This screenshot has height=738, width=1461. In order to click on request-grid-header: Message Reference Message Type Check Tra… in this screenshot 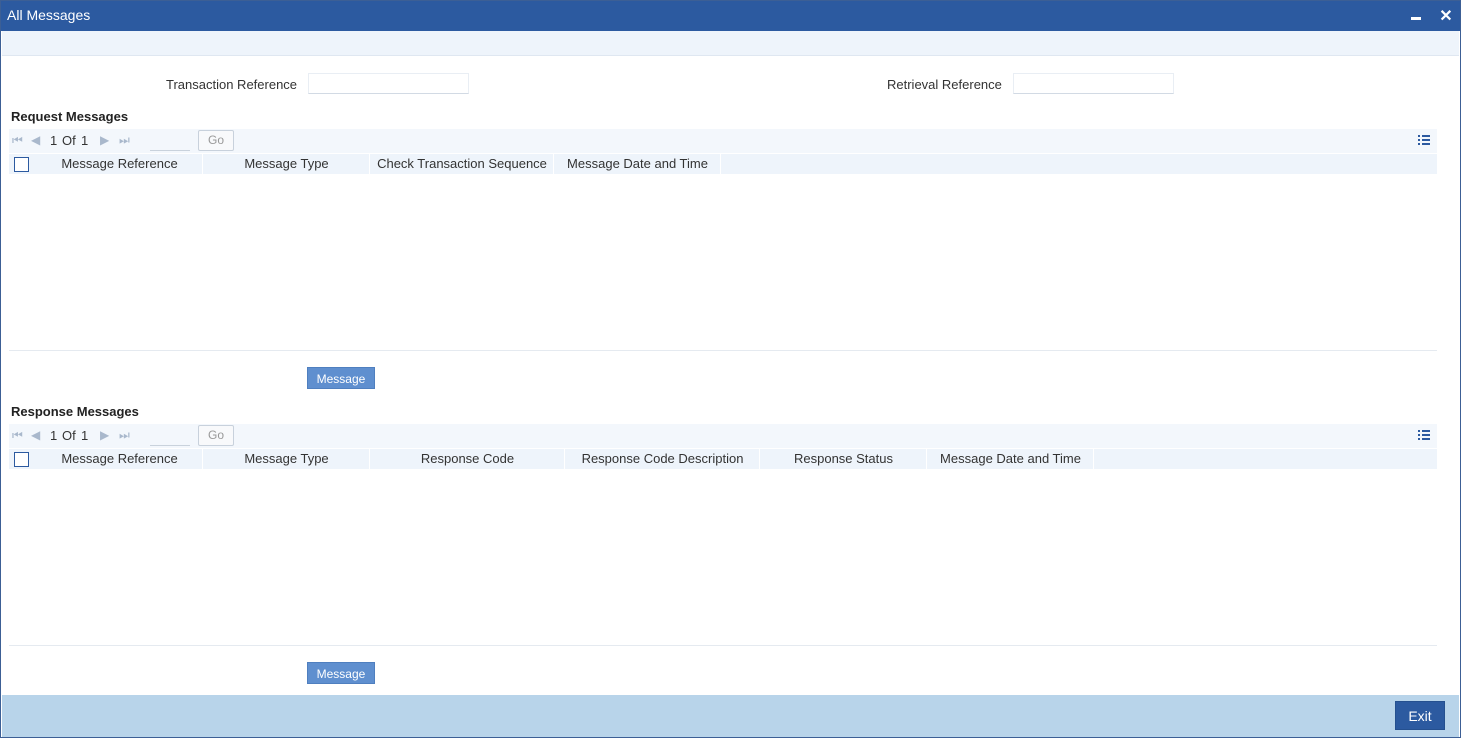, I will do `click(723, 164)`.